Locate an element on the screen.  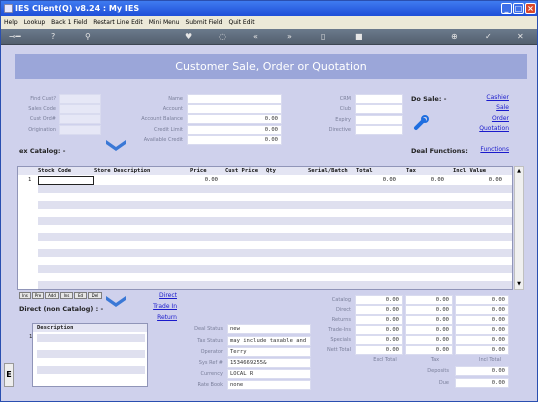
crm-field is located at coordinates (379, 99).